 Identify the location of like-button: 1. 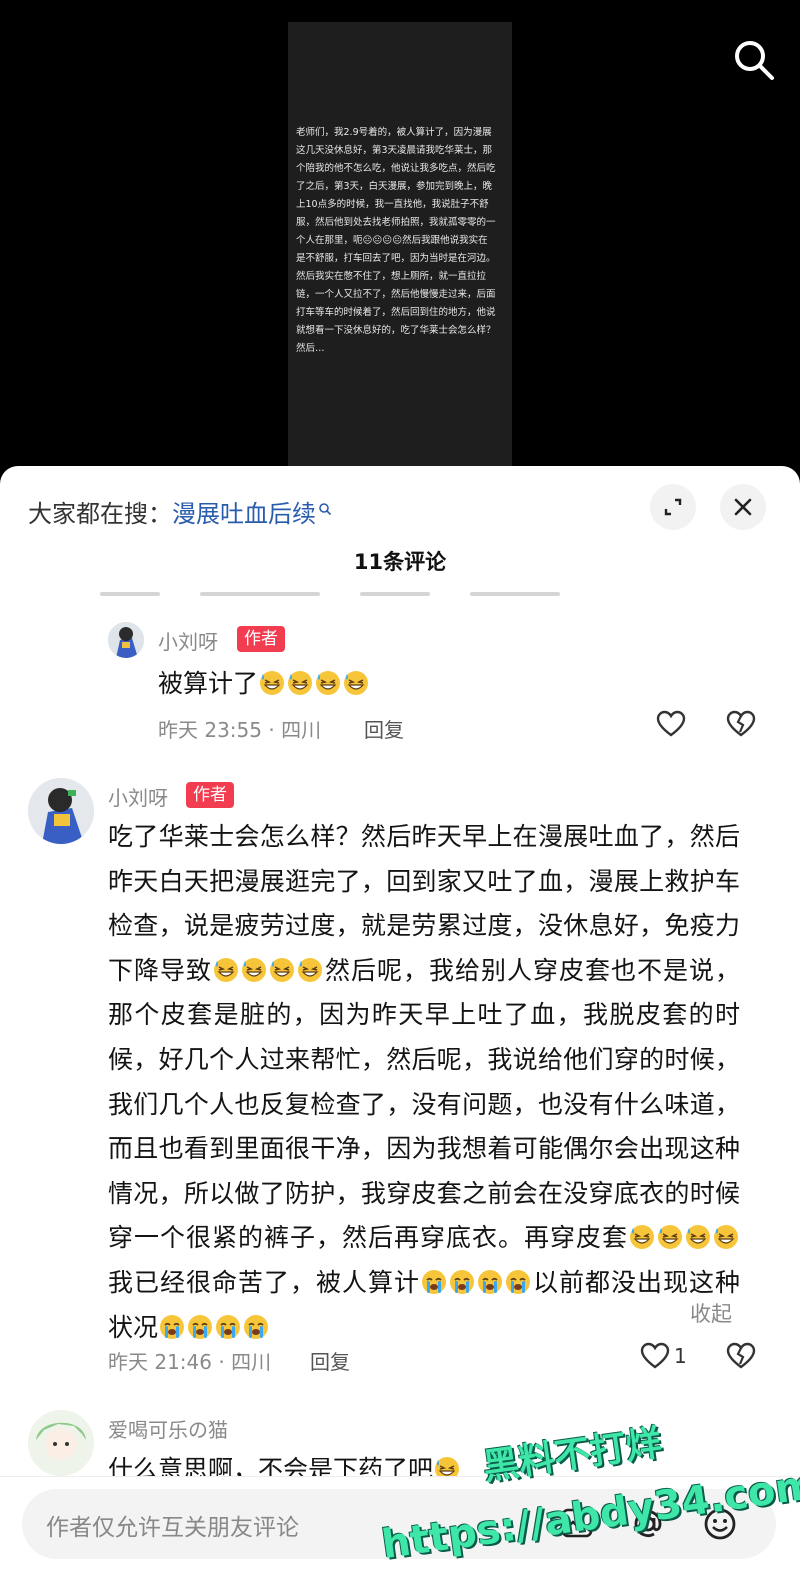
(663, 1356).